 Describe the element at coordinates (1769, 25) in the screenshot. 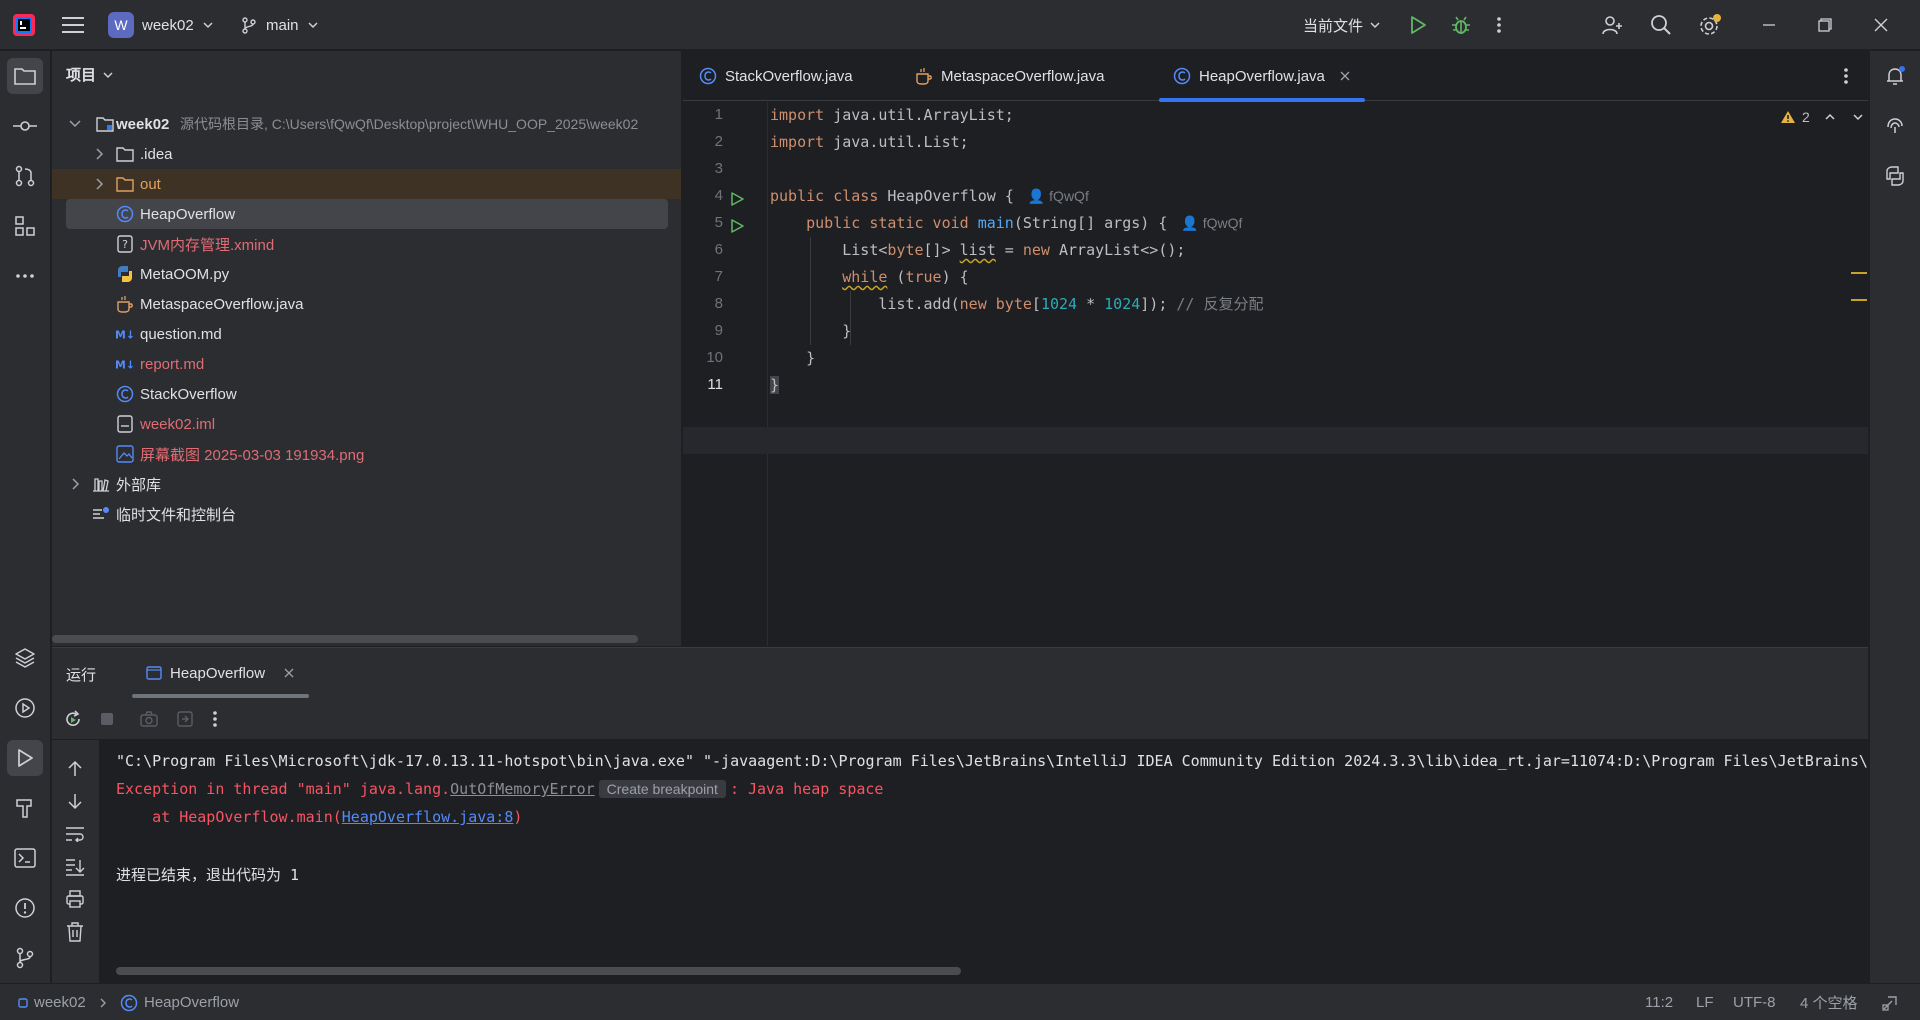

I see `minimize-window-icon` at that location.